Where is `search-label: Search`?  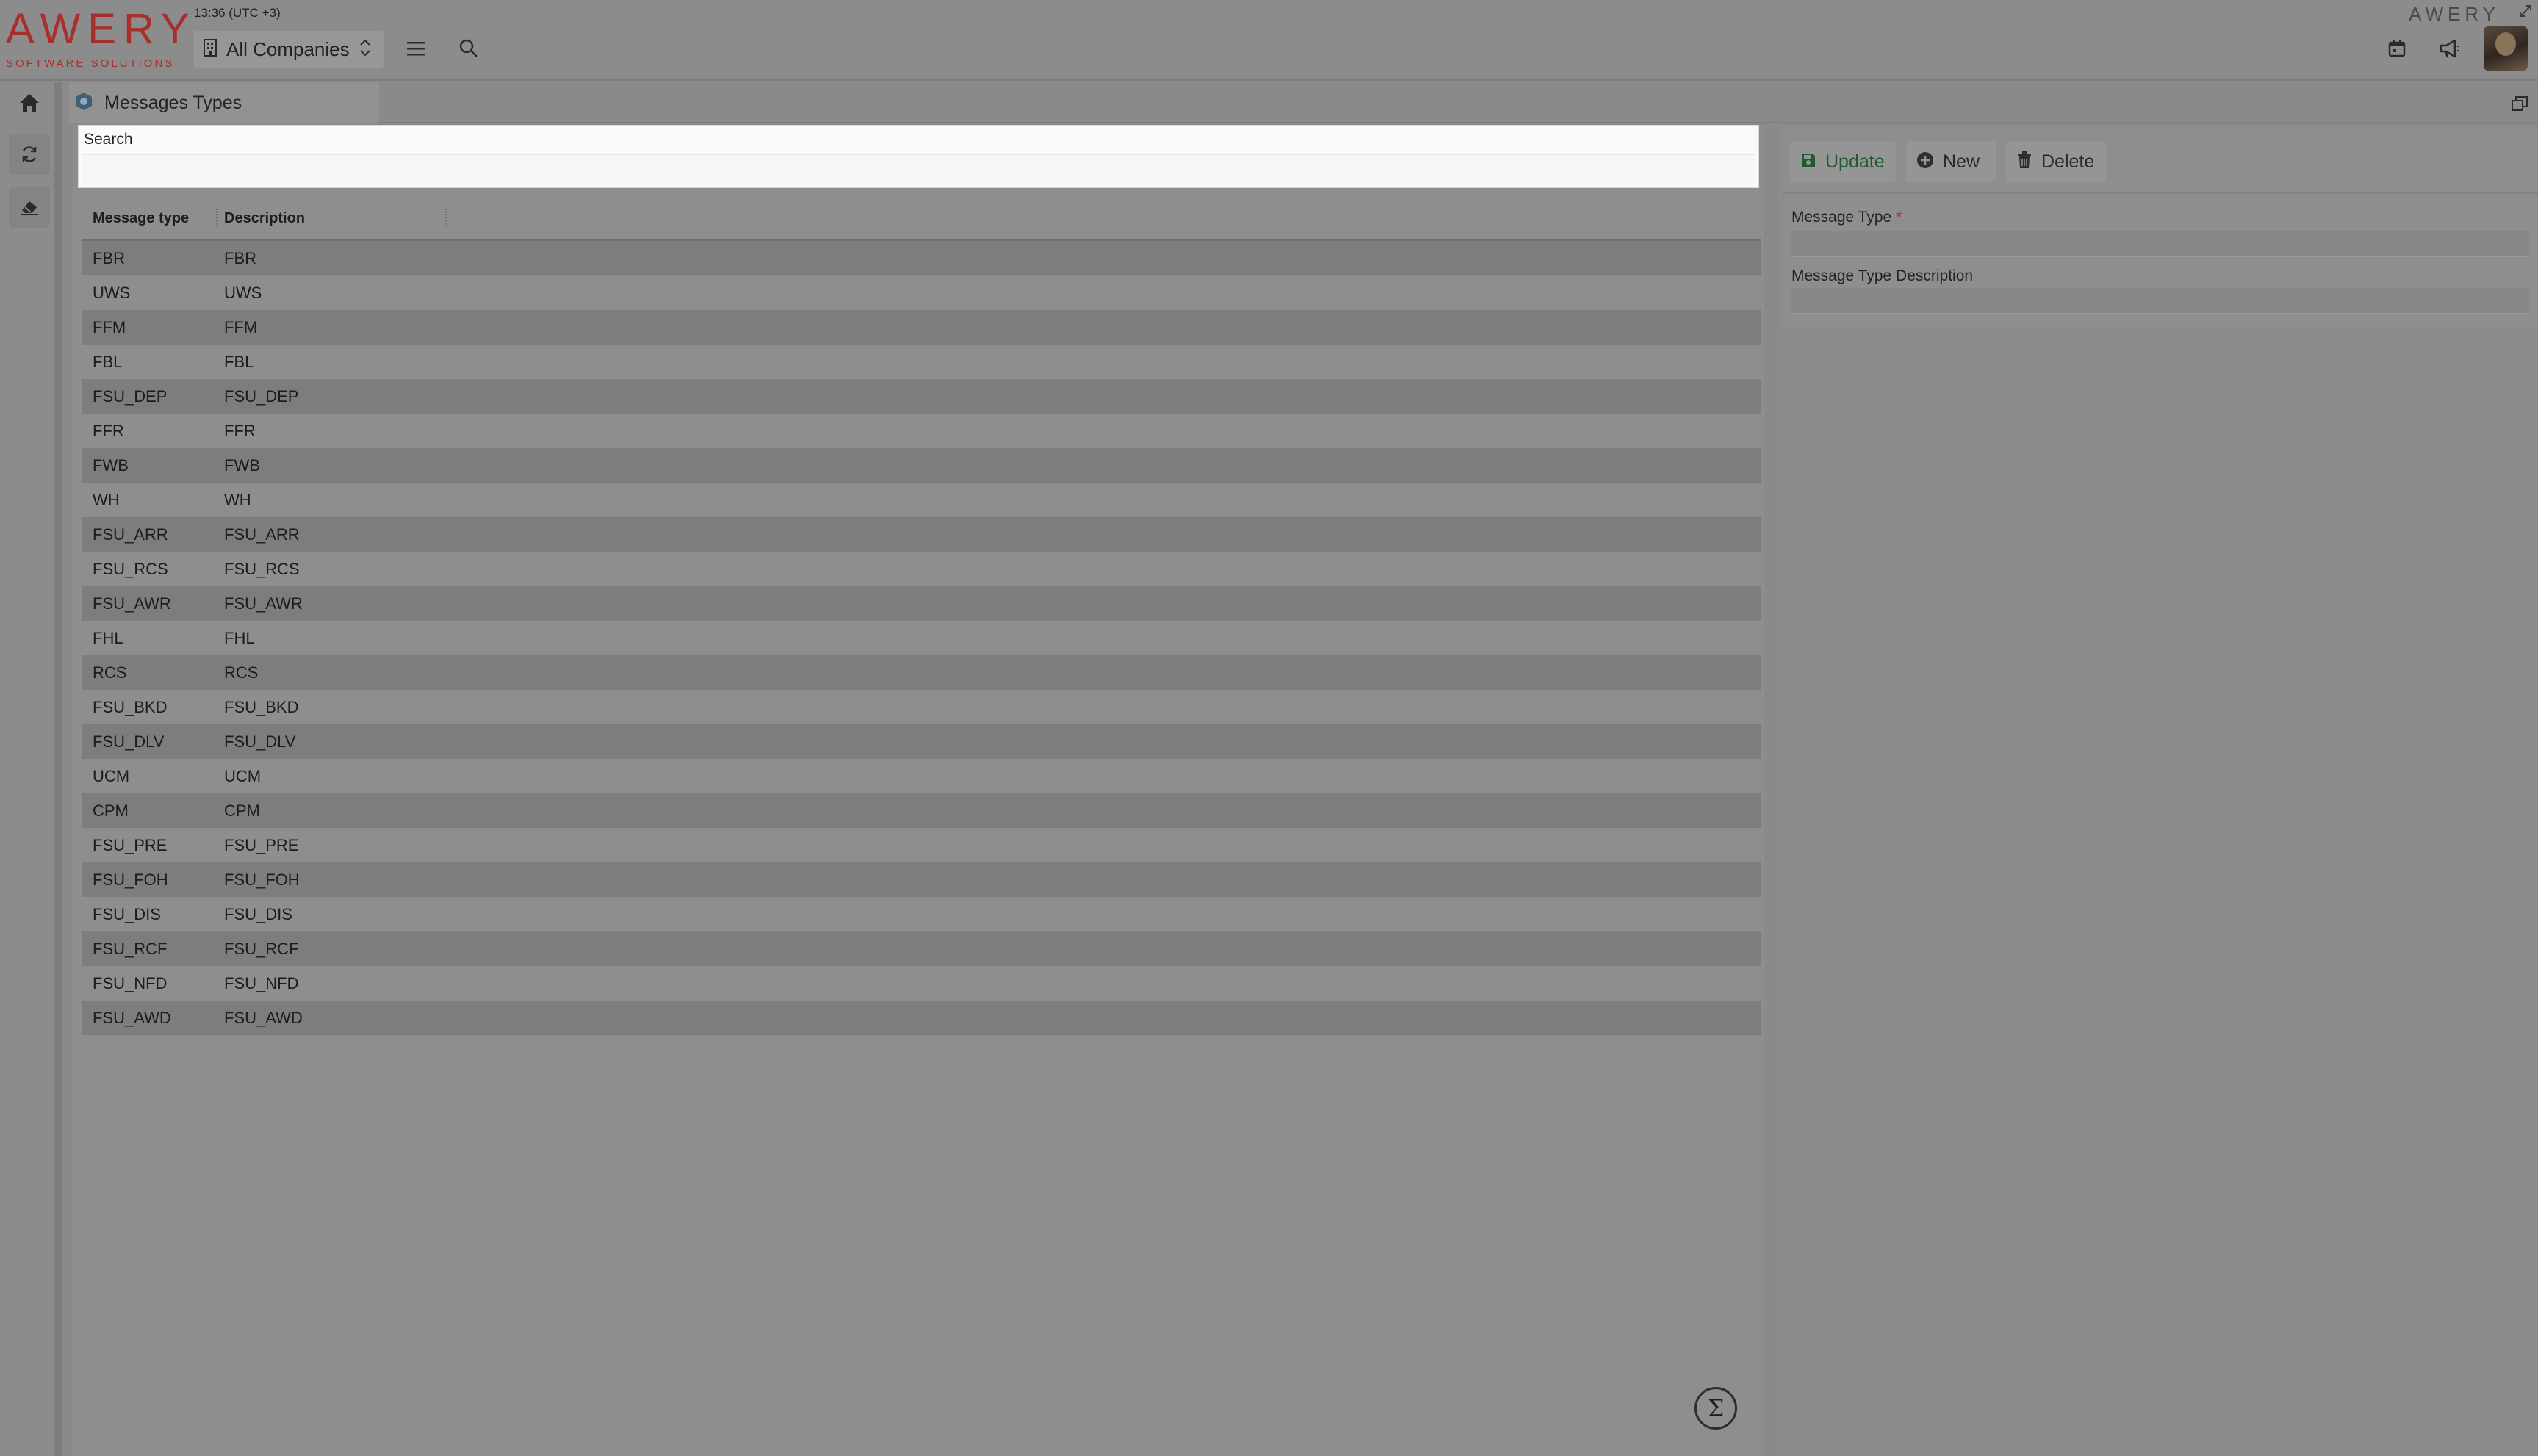
search-label: Search is located at coordinates (108, 139).